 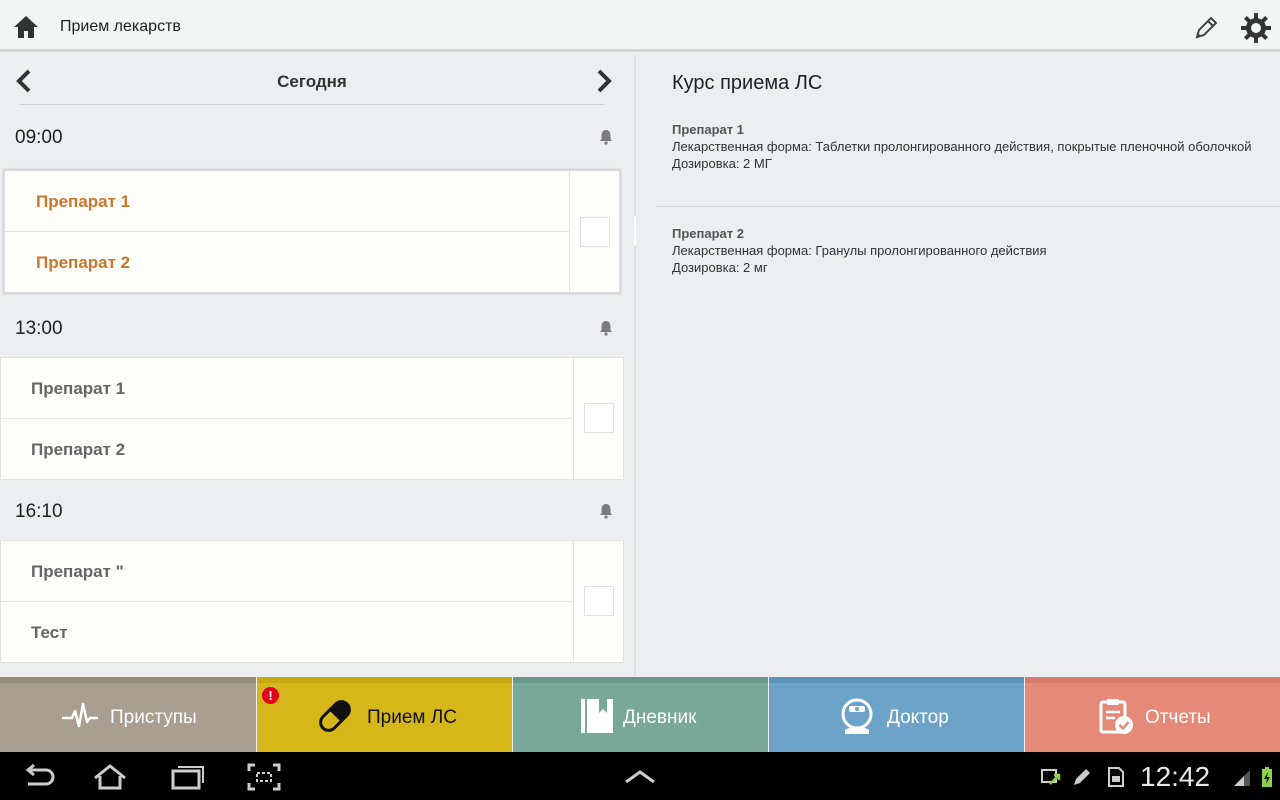 What do you see at coordinates (39, 511) in the screenshot?
I see `slot-time: 16:10` at bounding box center [39, 511].